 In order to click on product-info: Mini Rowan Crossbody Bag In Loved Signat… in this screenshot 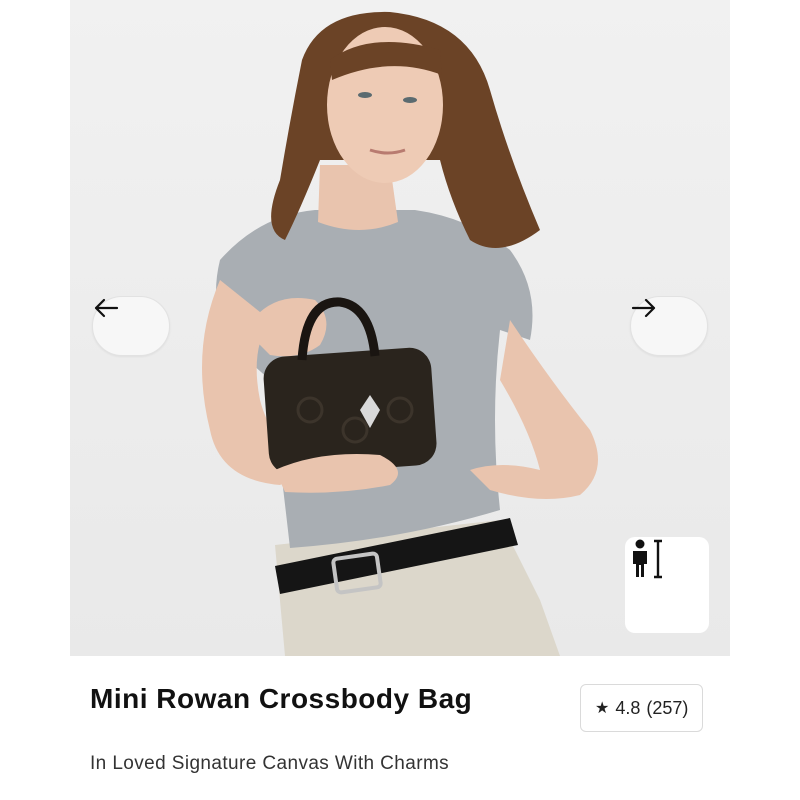, I will do `click(400, 728)`.